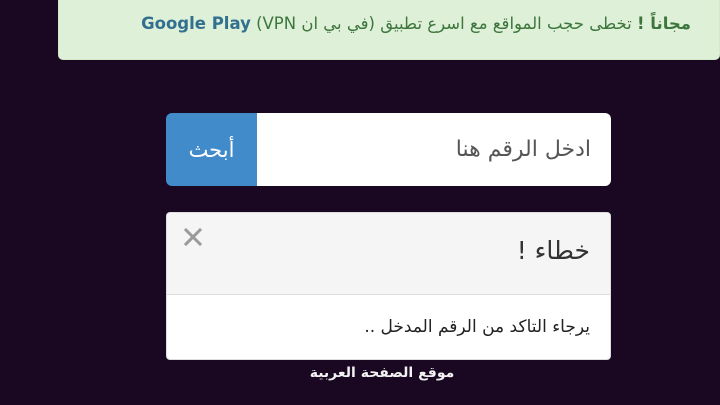 This screenshot has width=720, height=405. I want to click on error-message: يرجاء التاكد من الرقم المدخل .., so click(477, 327).